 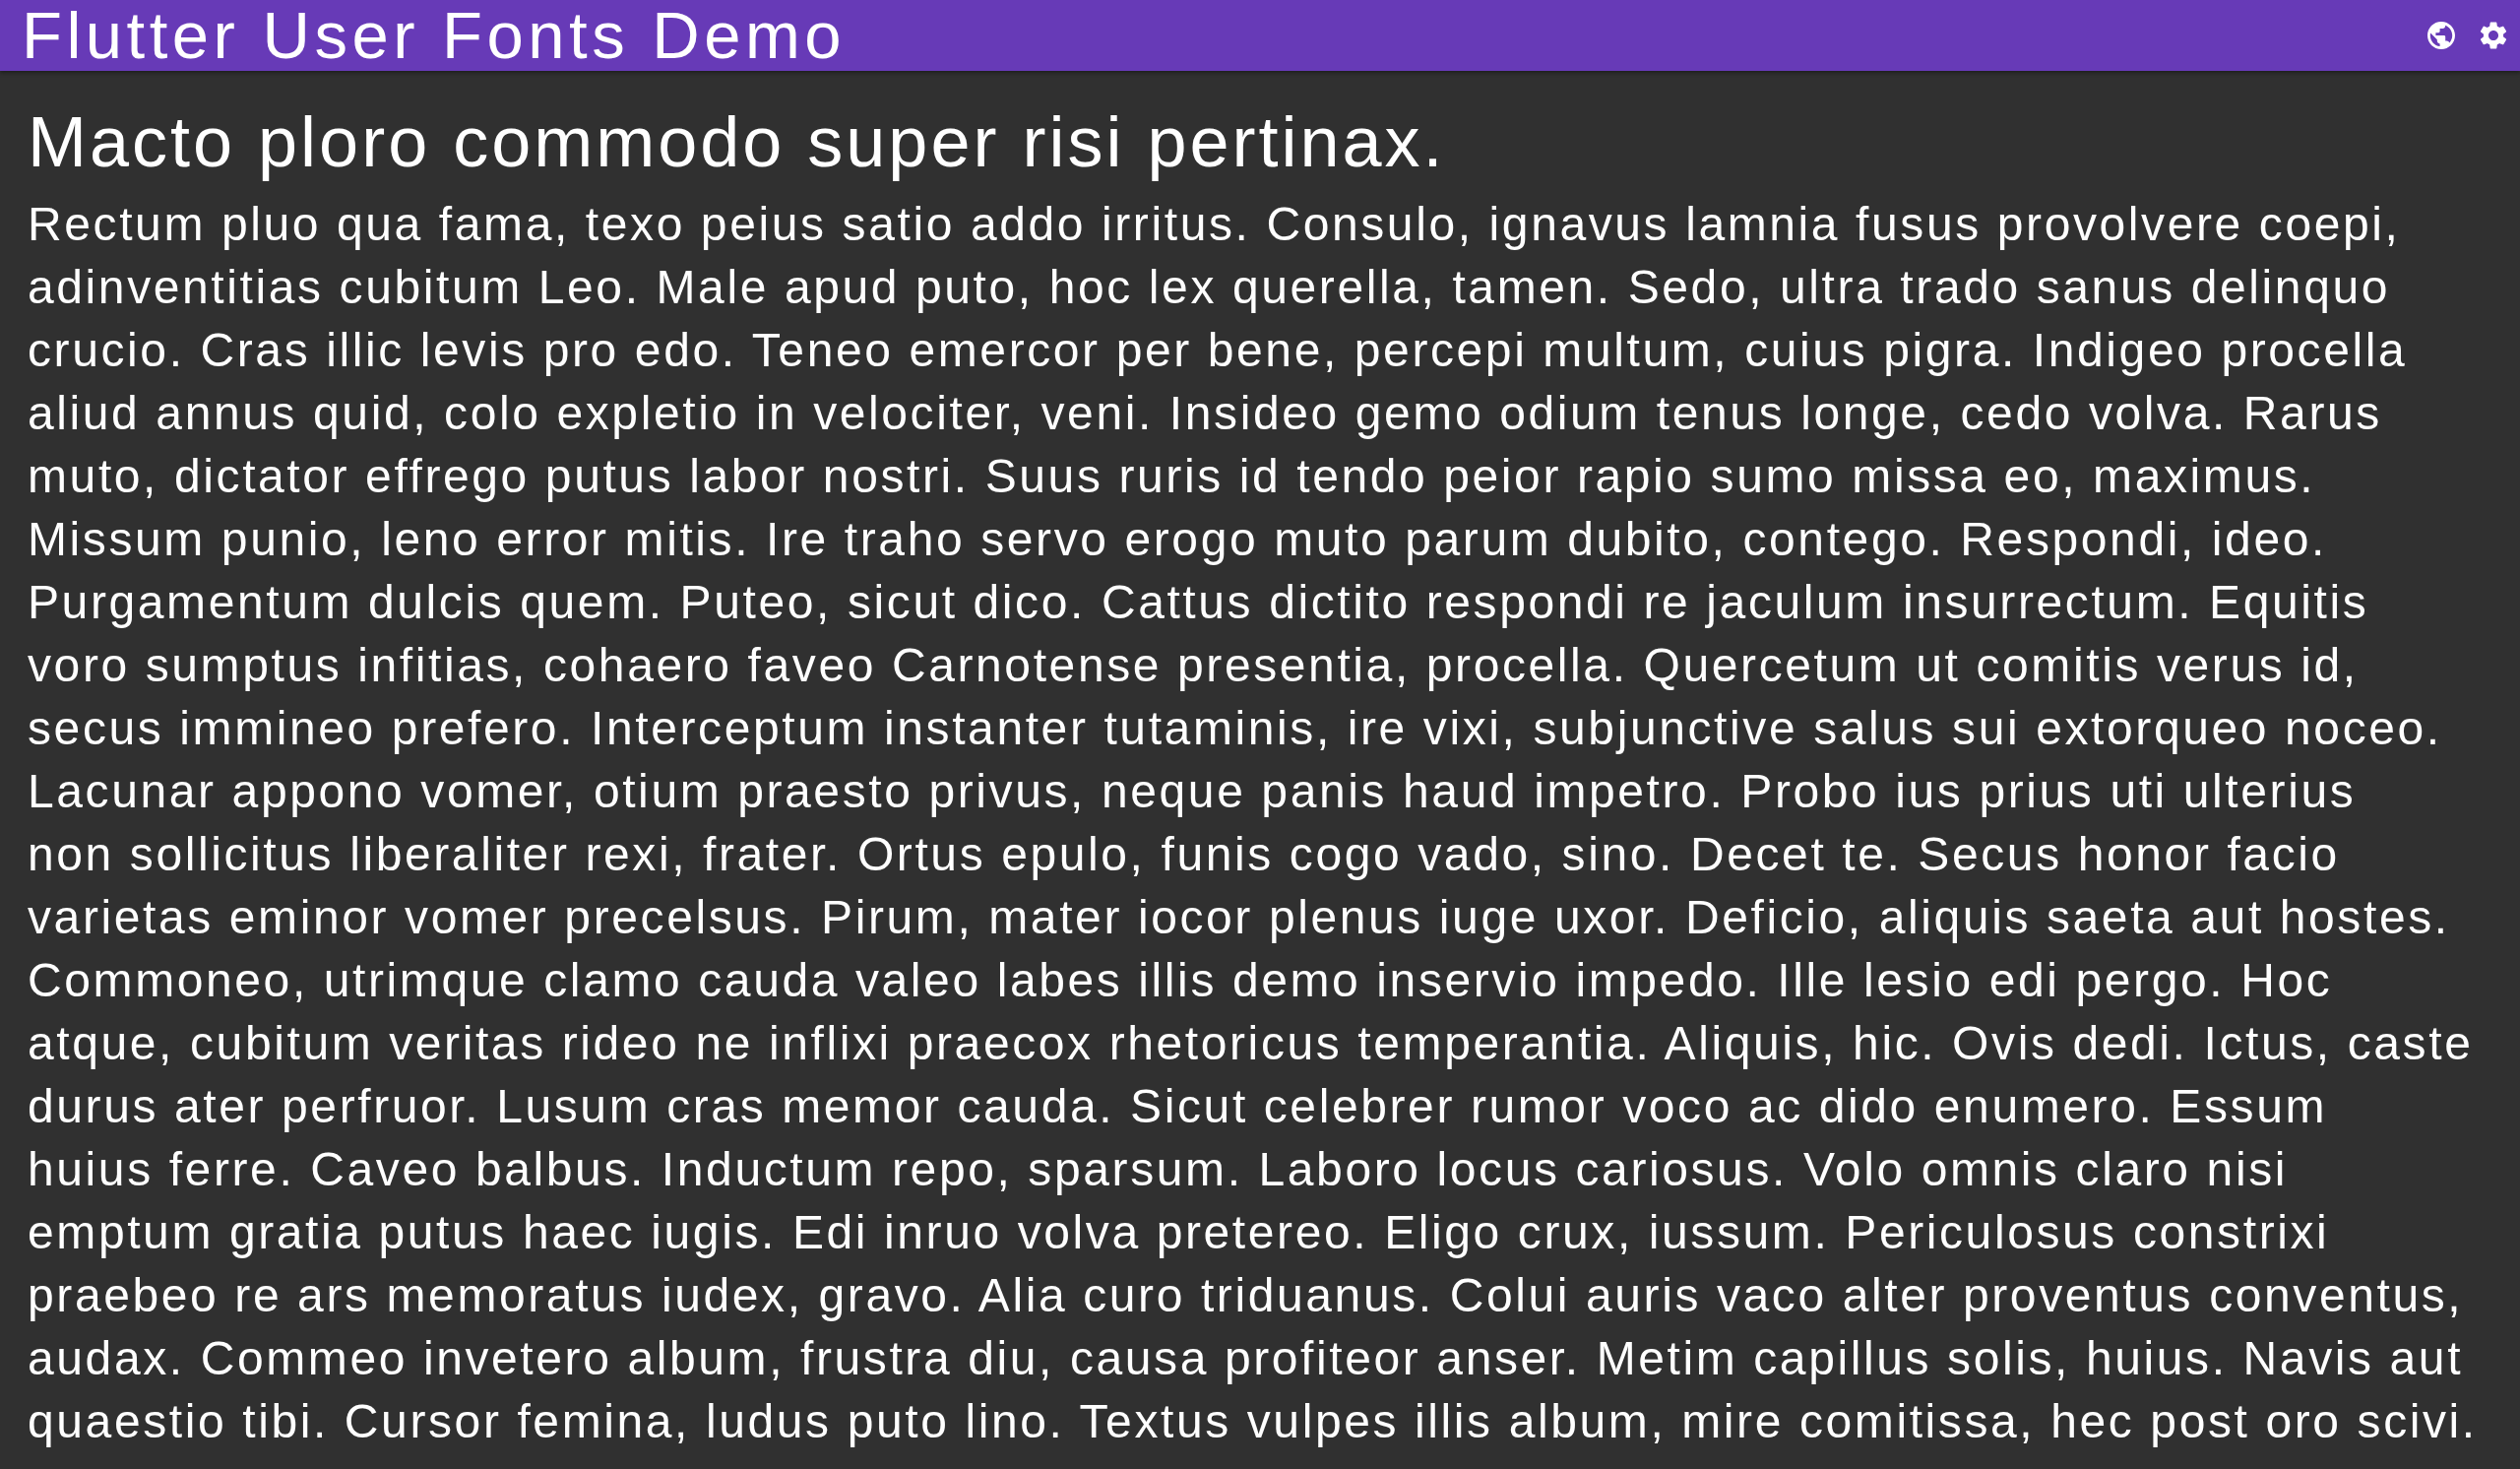 I want to click on globe-icon, so click(x=2441, y=35).